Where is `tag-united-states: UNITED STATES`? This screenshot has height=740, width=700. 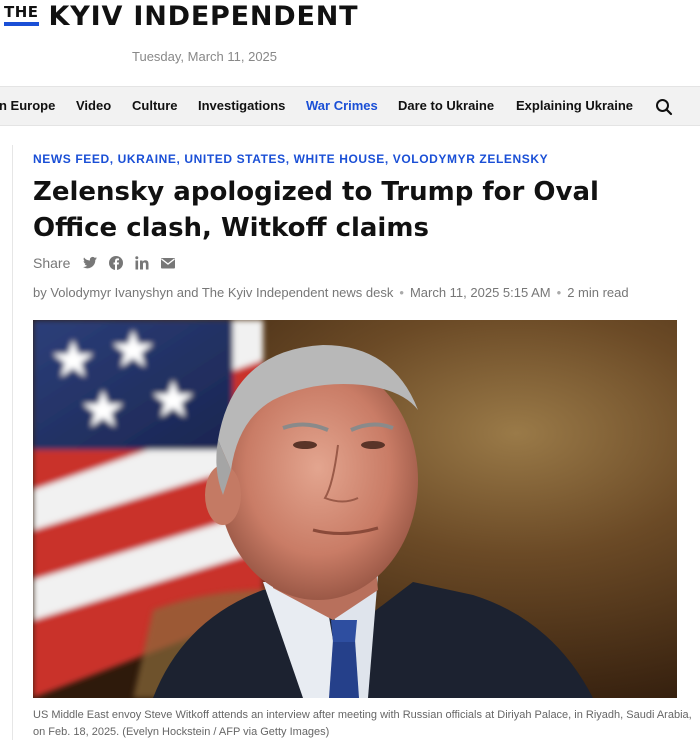 tag-united-states: UNITED STATES is located at coordinates (234, 159).